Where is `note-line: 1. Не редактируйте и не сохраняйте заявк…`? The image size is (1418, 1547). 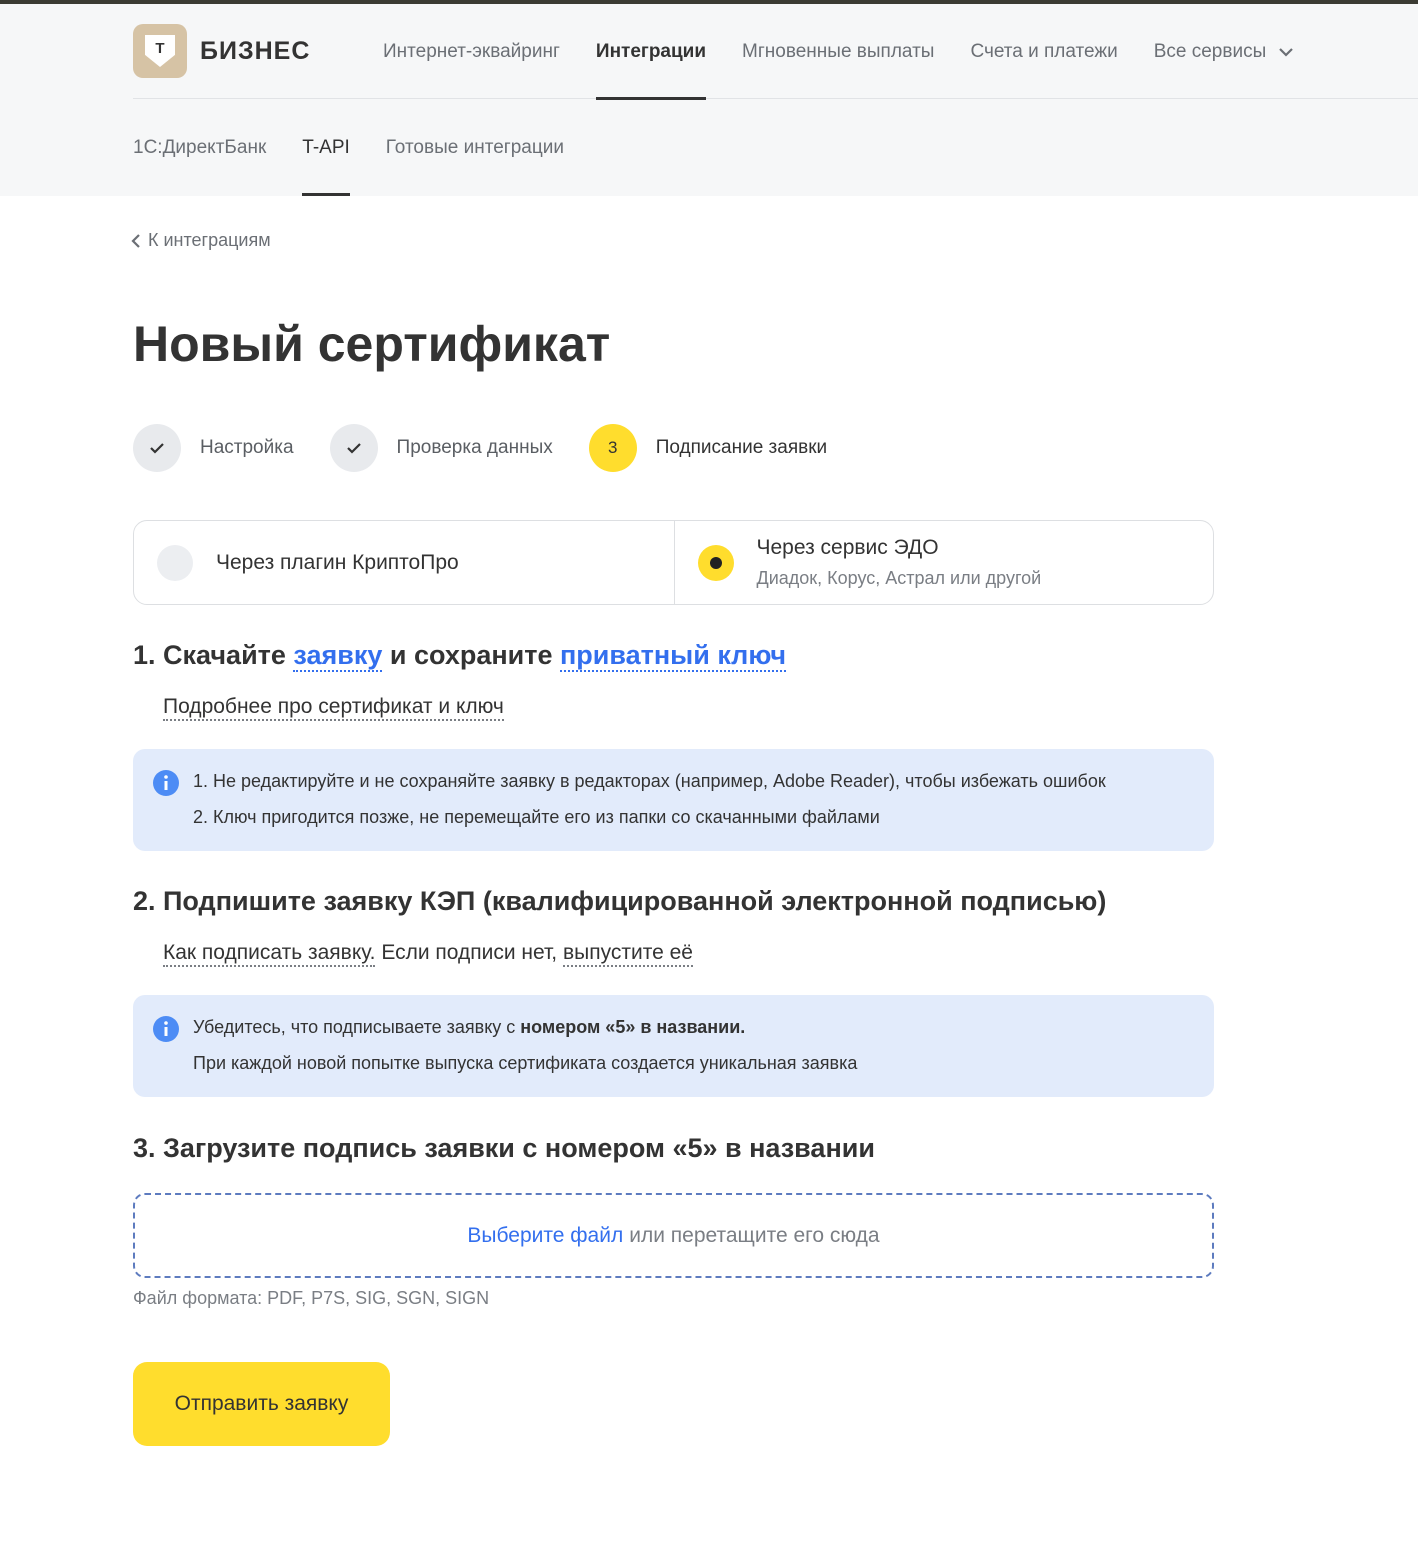 note-line: 1. Не редактируйте и не сохраняйте заявк… is located at coordinates (649, 781).